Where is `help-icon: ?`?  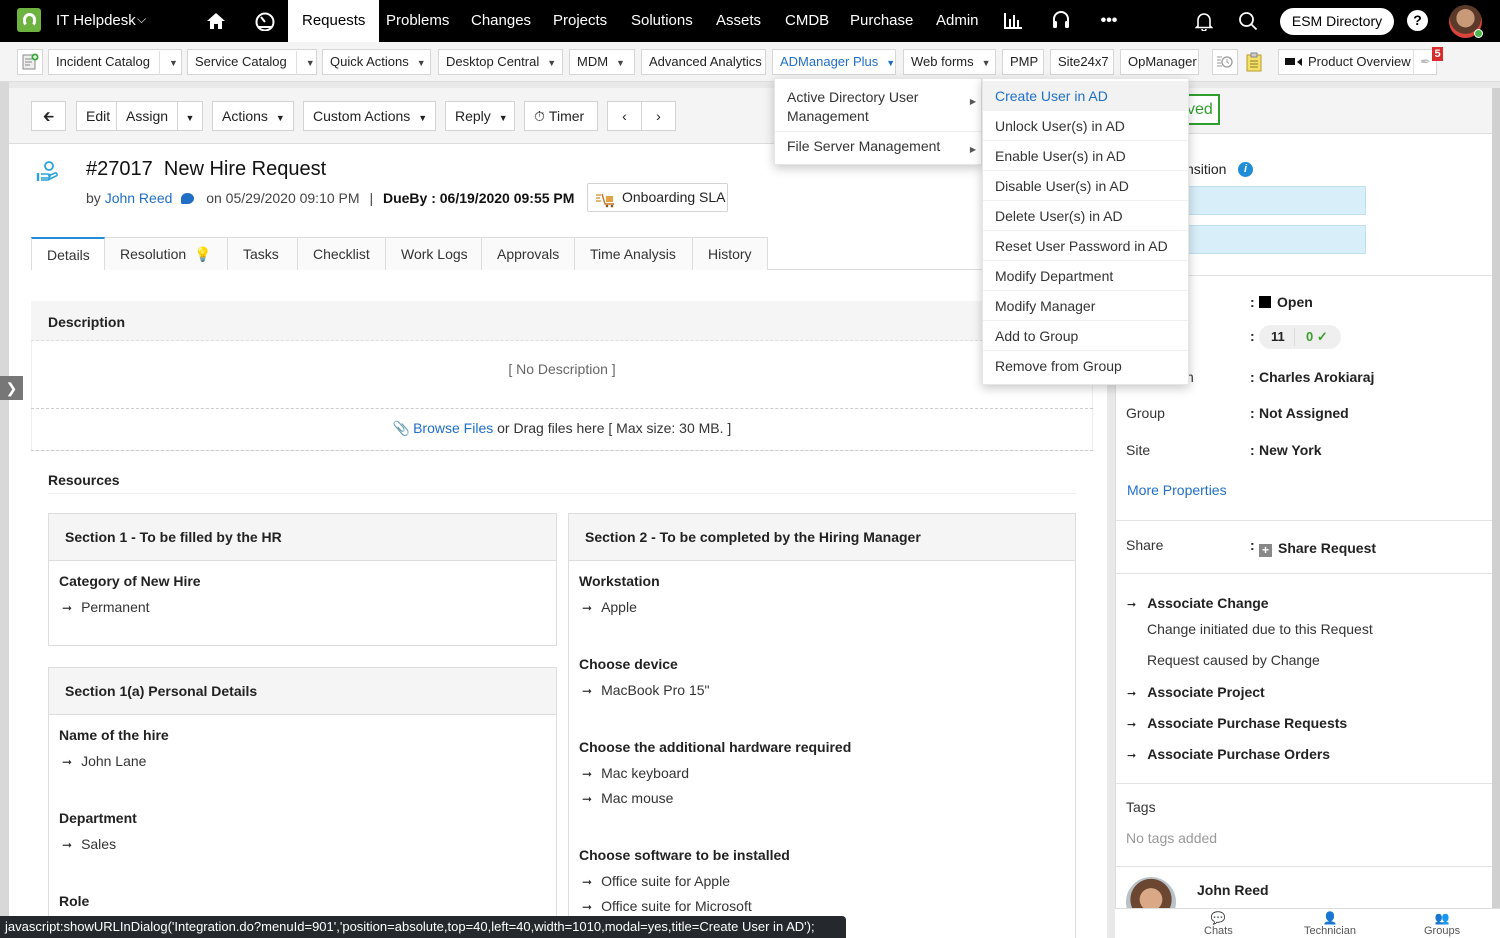
help-icon: ? is located at coordinates (1417, 20).